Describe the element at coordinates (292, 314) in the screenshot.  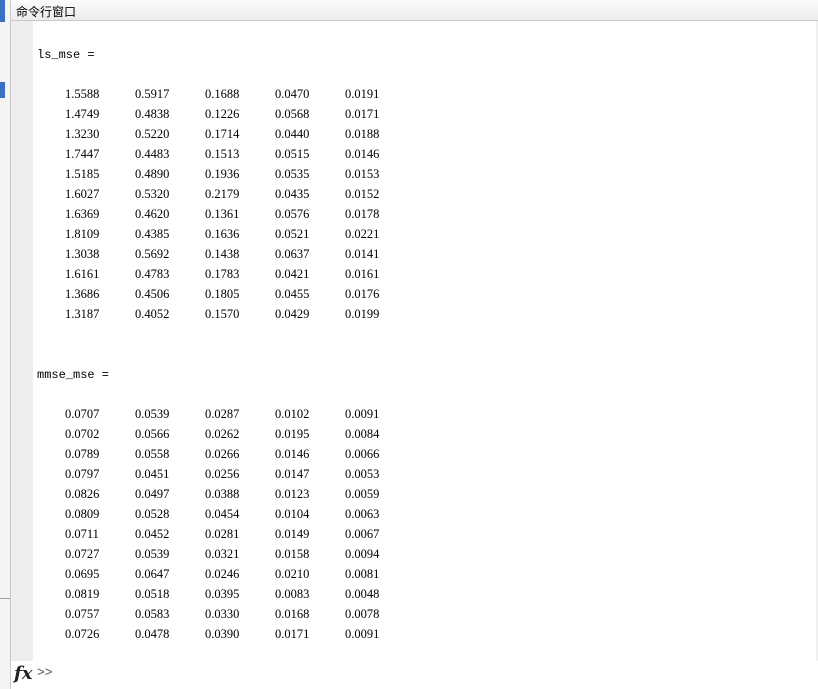
I see `matrix-cell: 0.0429` at that location.